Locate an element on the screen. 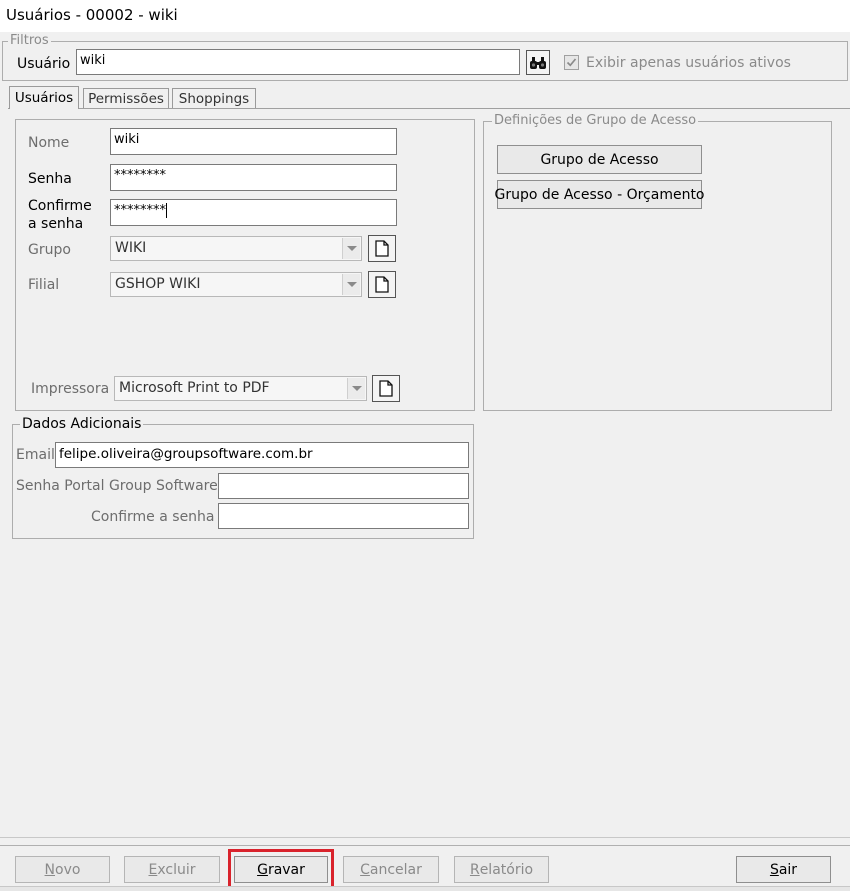 This screenshot has height=891, width=850. tab-shoppings: Shoppings is located at coordinates (214, 98).